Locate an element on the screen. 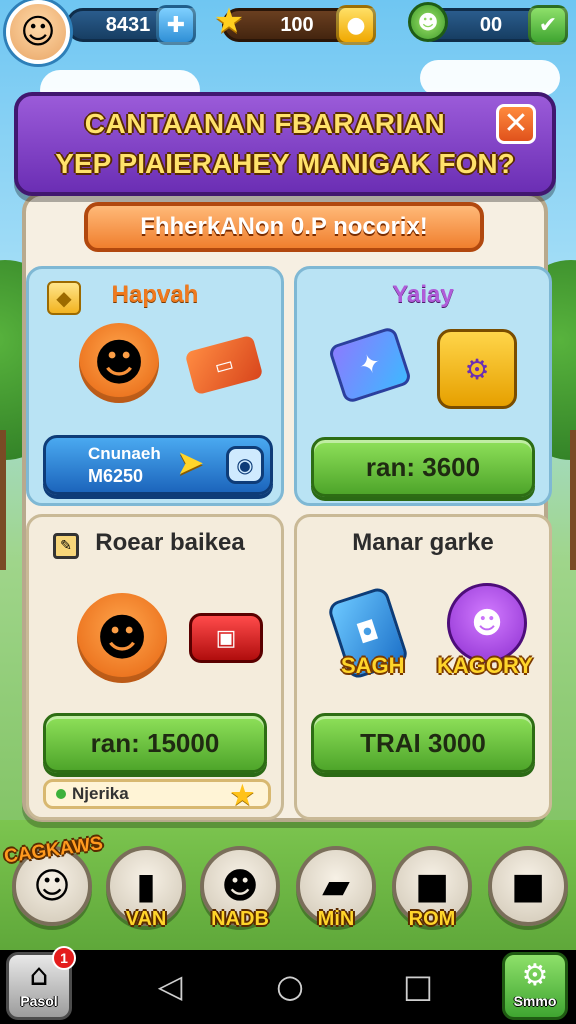 The width and height of the screenshot is (576, 1024). subtitle-ribbon: FhherkANon 0.P nocorix! is located at coordinates (284, 227).